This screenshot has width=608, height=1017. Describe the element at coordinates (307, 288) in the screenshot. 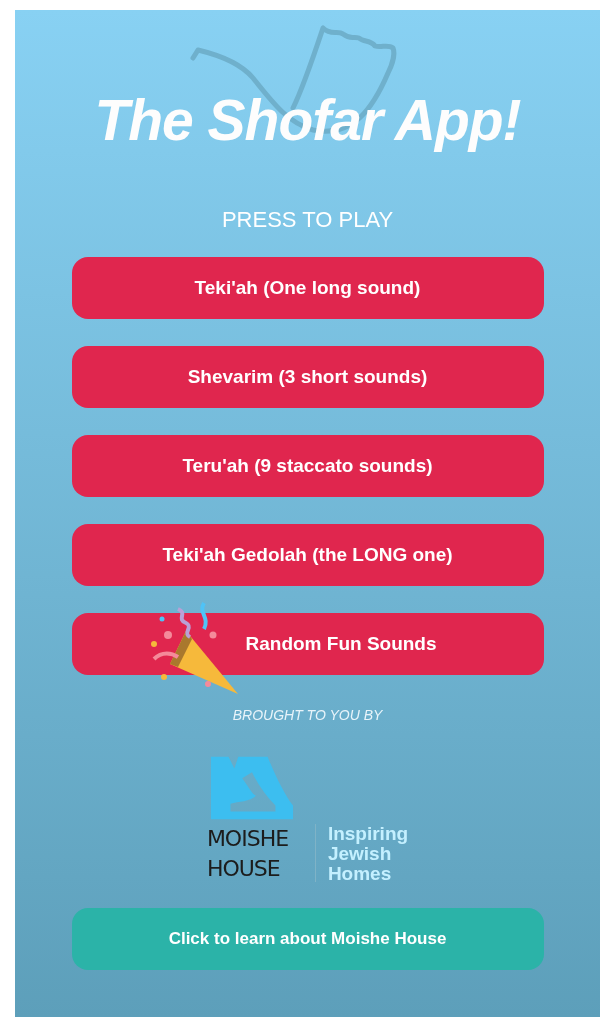

I see `sound-button: Teki'ah (One long sound)` at that location.